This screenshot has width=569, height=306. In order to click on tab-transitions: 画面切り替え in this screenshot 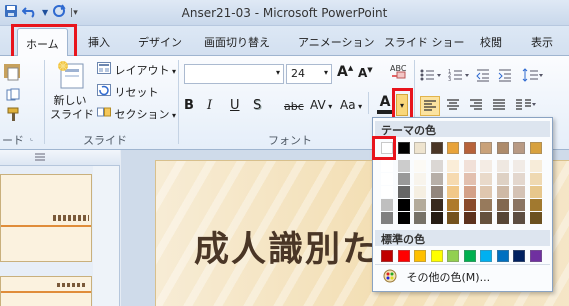, I will do `click(237, 42)`.